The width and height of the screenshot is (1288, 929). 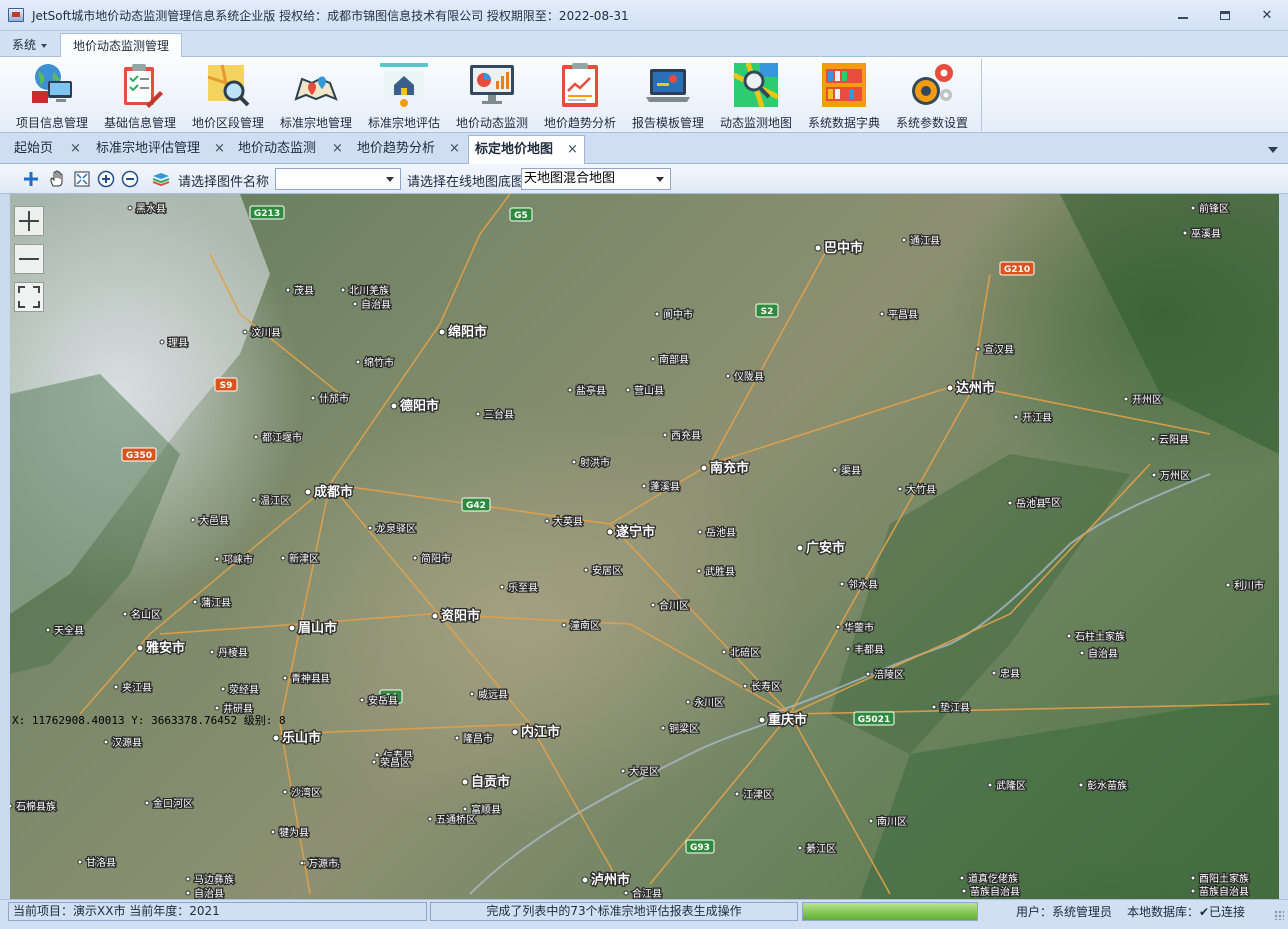 I want to click on tab-start-page: 起始页 ×, so click(x=43, y=149).